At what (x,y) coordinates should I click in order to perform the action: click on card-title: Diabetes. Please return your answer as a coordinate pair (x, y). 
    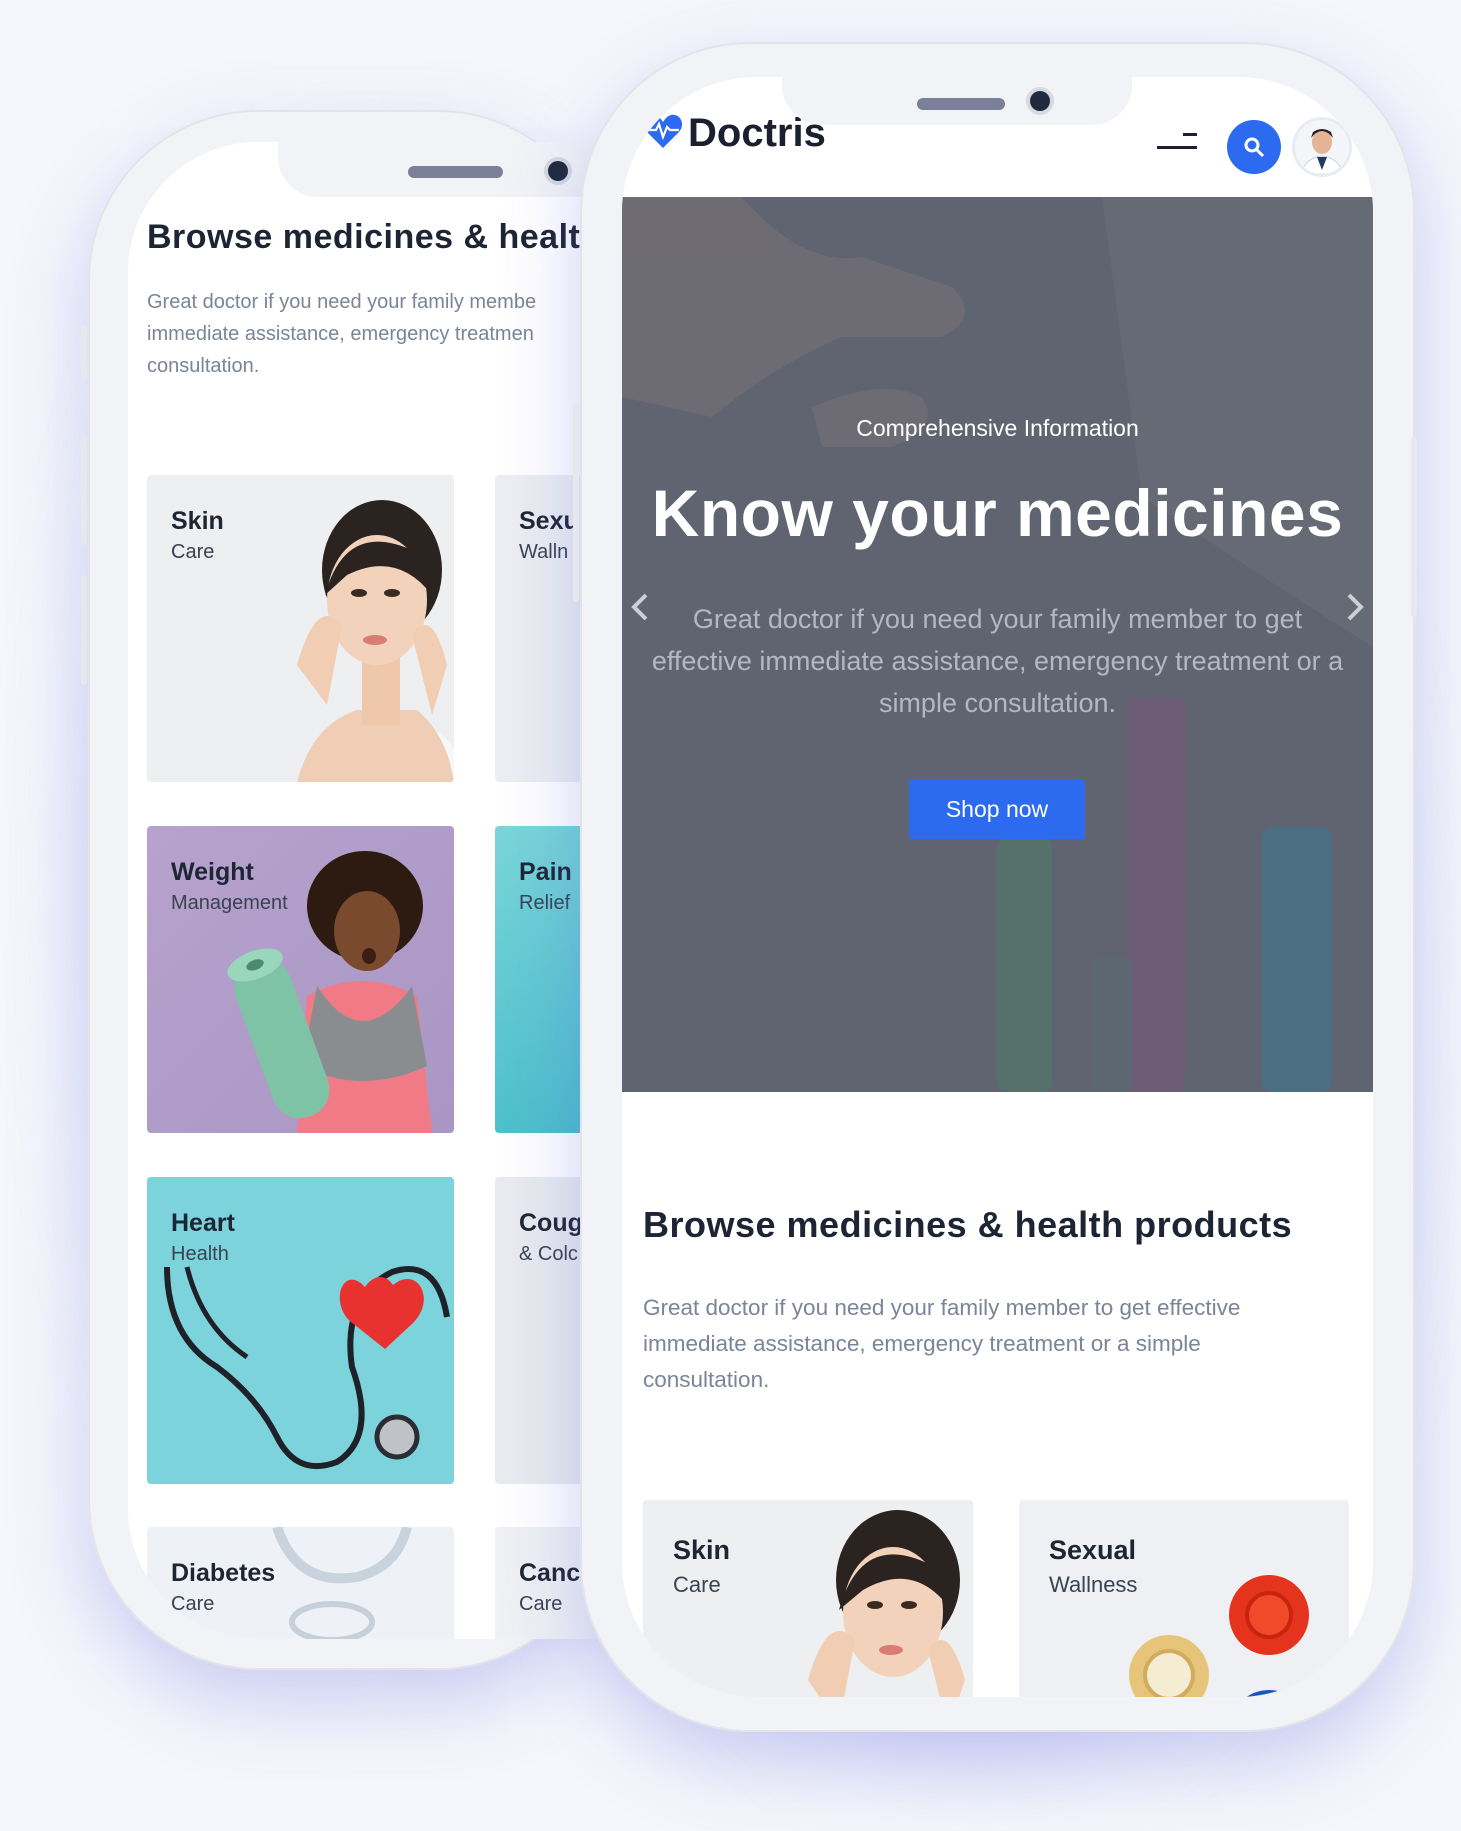
    Looking at the image, I should click on (223, 1573).